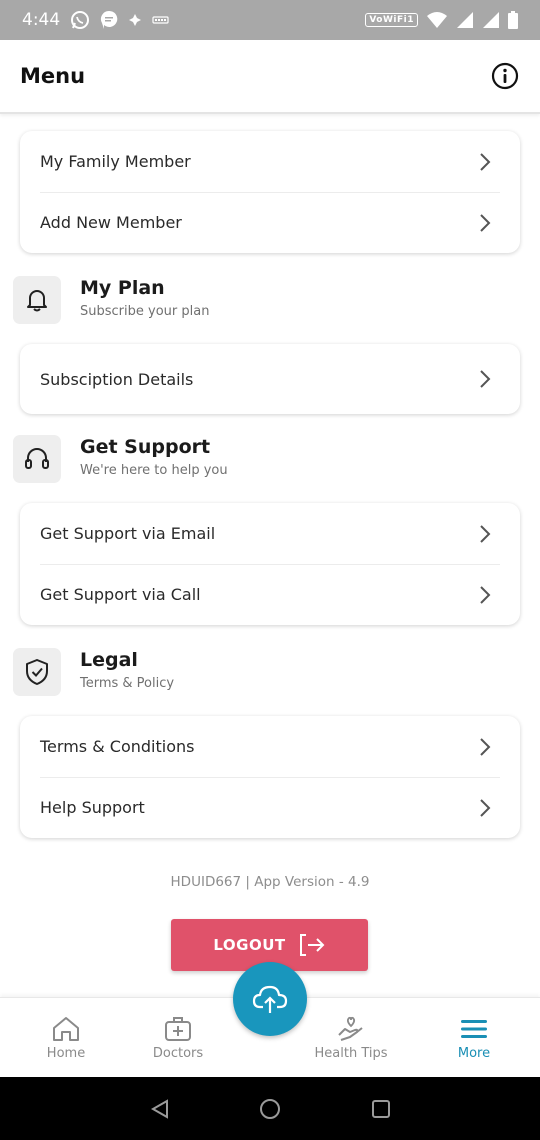  What do you see at coordinates (263, 463) in the screenshot?
I see `section-get-support: Get Support We're here to help you` at bounding box center [263, 463].